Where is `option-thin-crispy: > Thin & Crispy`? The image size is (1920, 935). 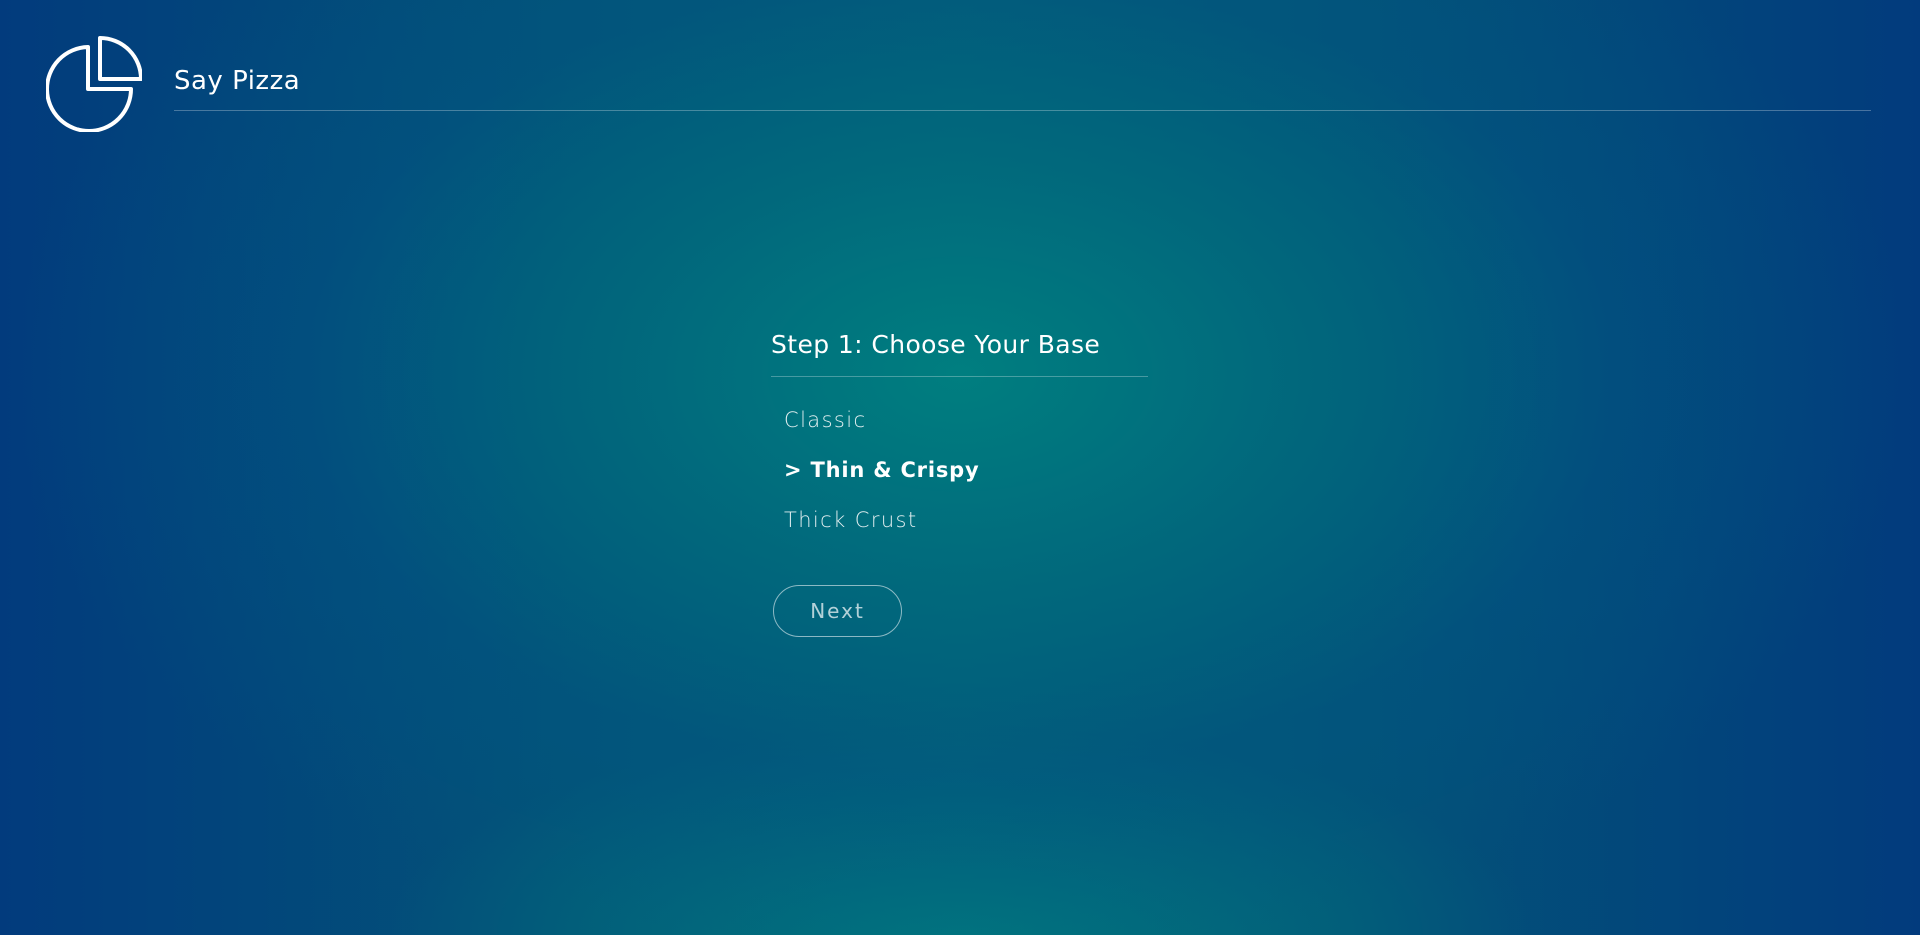 option-thin-crispy: > Thin & Crispy is located at coordinates (960, 470).